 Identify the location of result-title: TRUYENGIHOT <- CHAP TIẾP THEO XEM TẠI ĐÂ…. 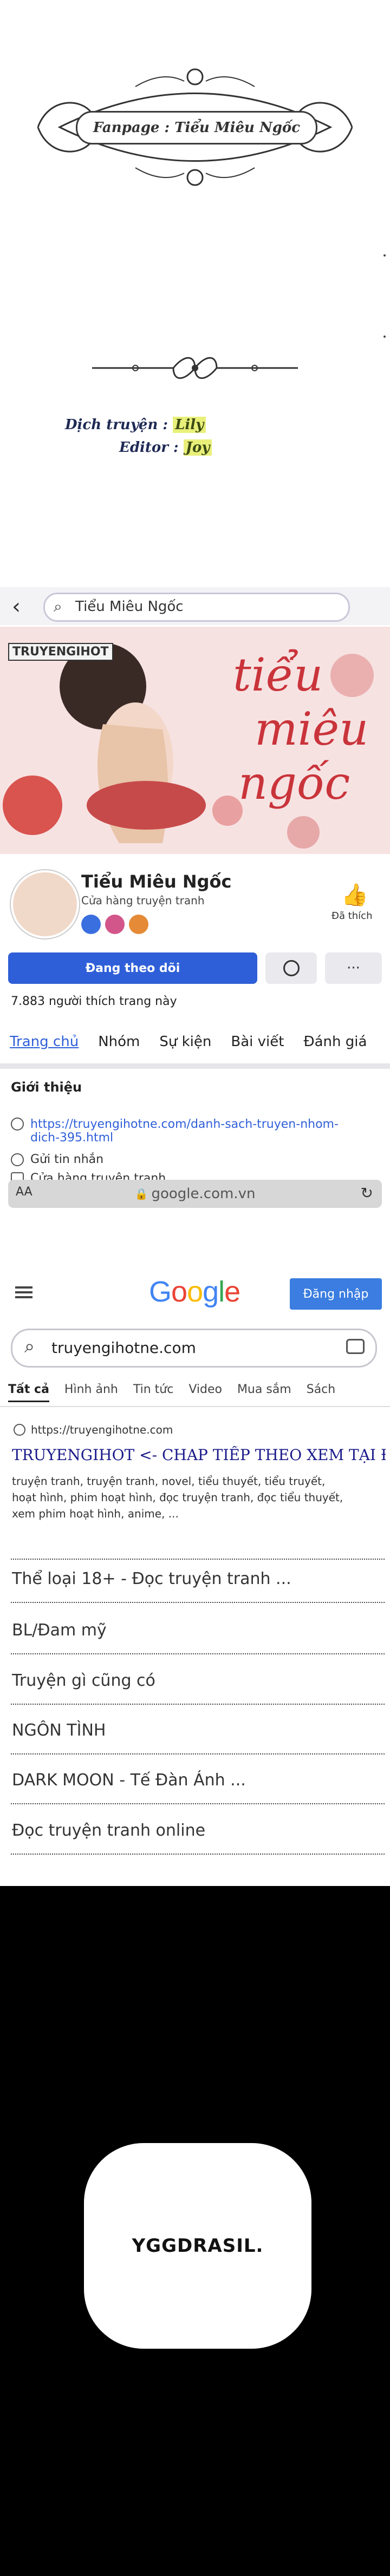
(199, 1455).